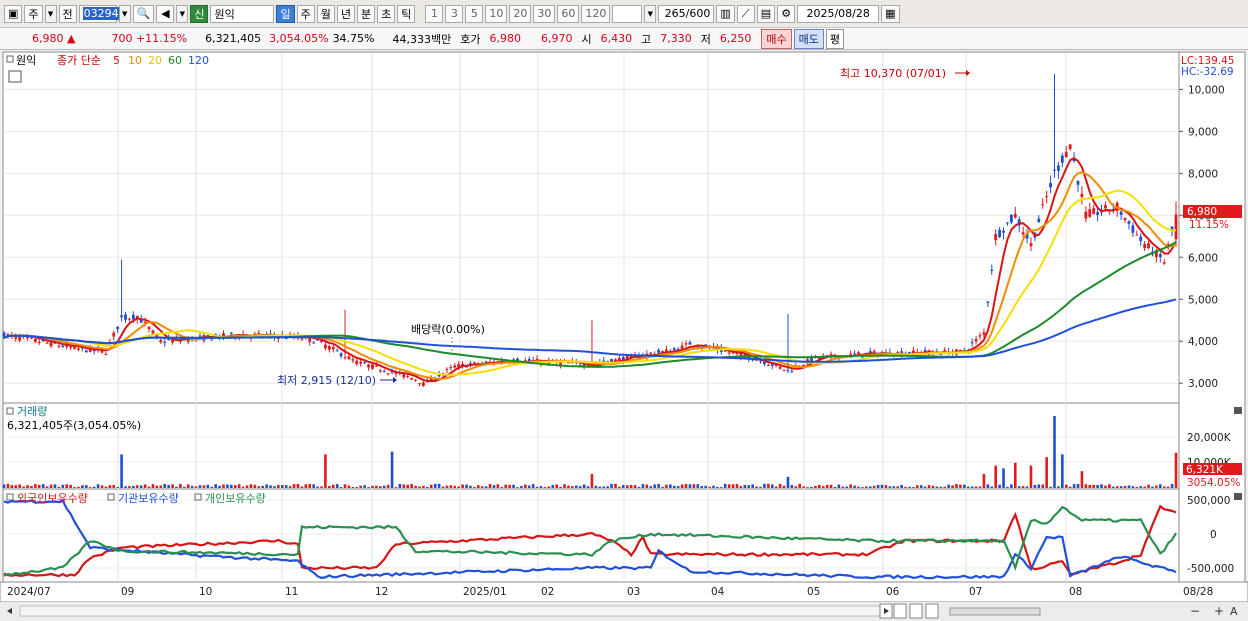  I want to click on minute-3: 3, so click(454, 13).